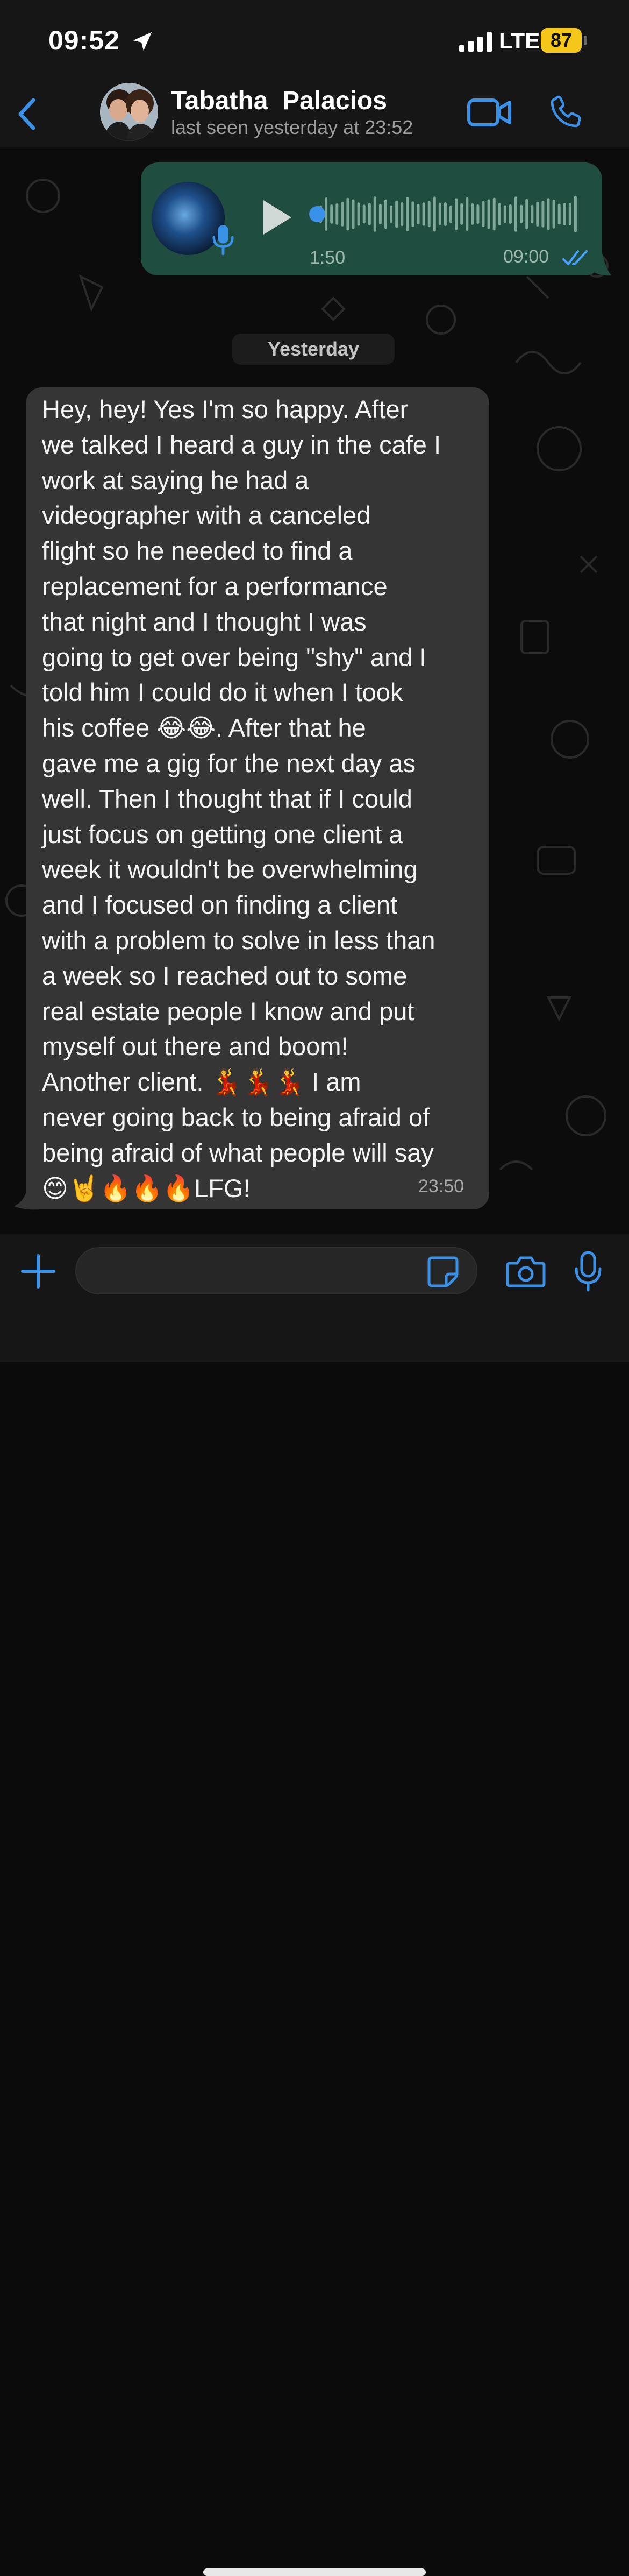 This screenshot has height=2576, width=629. What do you see at coordinates (238, 1152) in the screenshot?
I see `message-line: being afraid of what people will say` at bounding box center [238, 1152].